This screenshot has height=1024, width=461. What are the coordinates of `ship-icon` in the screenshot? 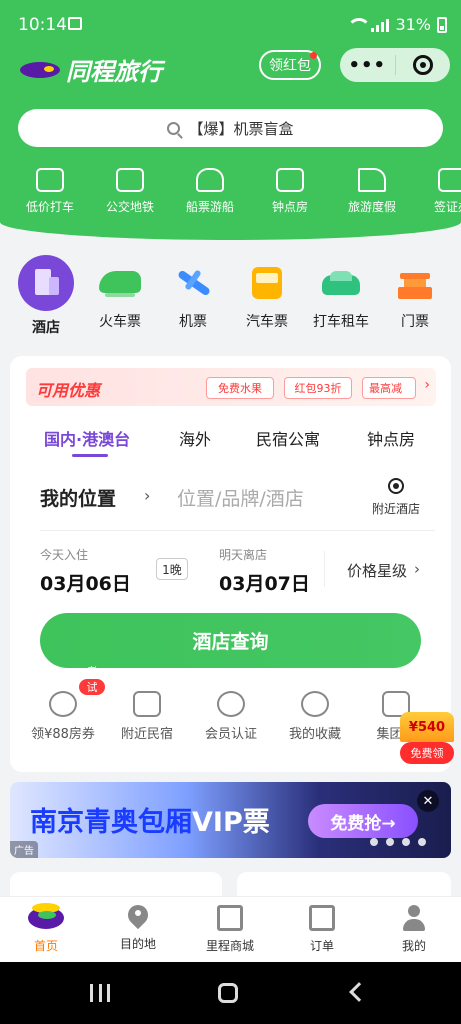 It's located at (210, 180).